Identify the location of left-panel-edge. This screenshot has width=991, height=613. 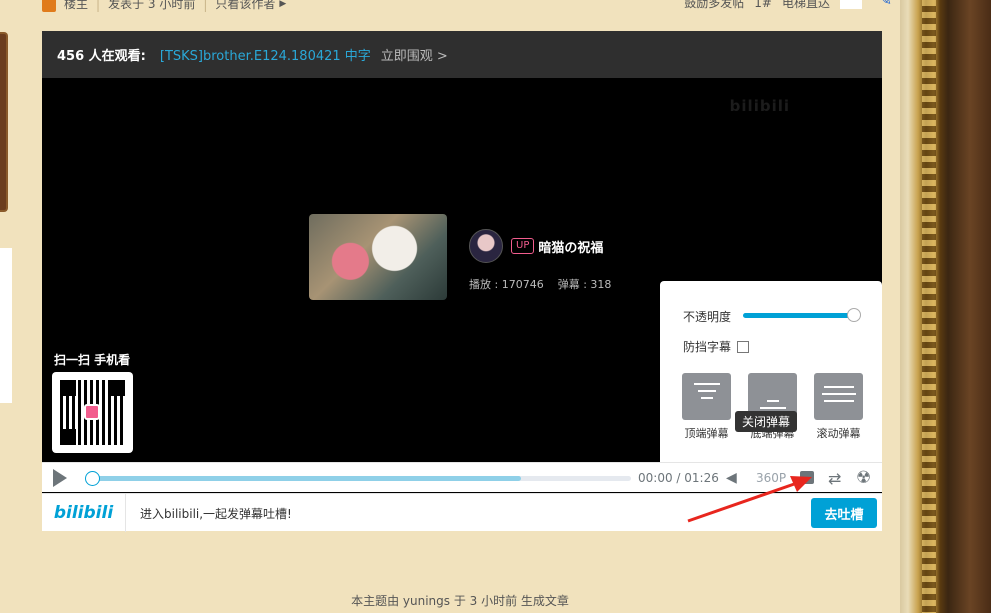
(6, 325).